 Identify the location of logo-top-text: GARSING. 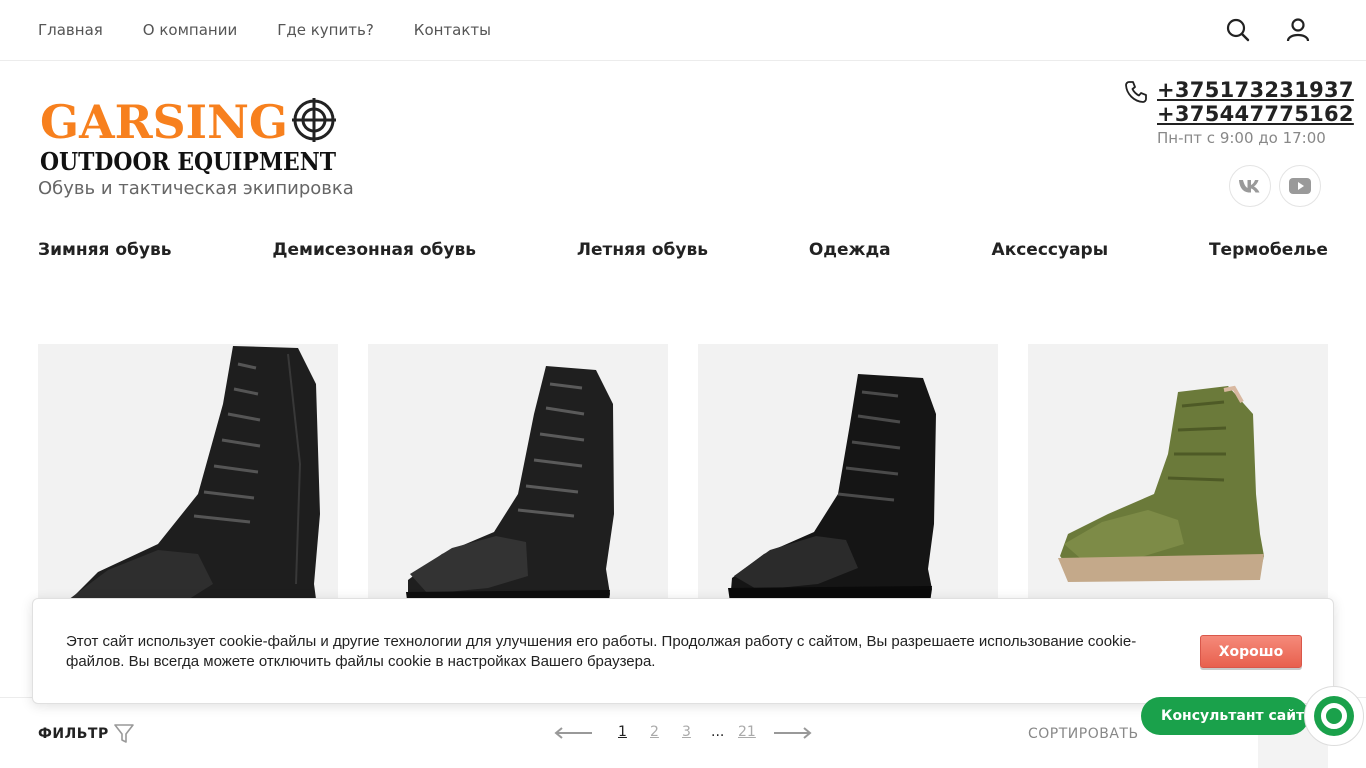
(164, 122).